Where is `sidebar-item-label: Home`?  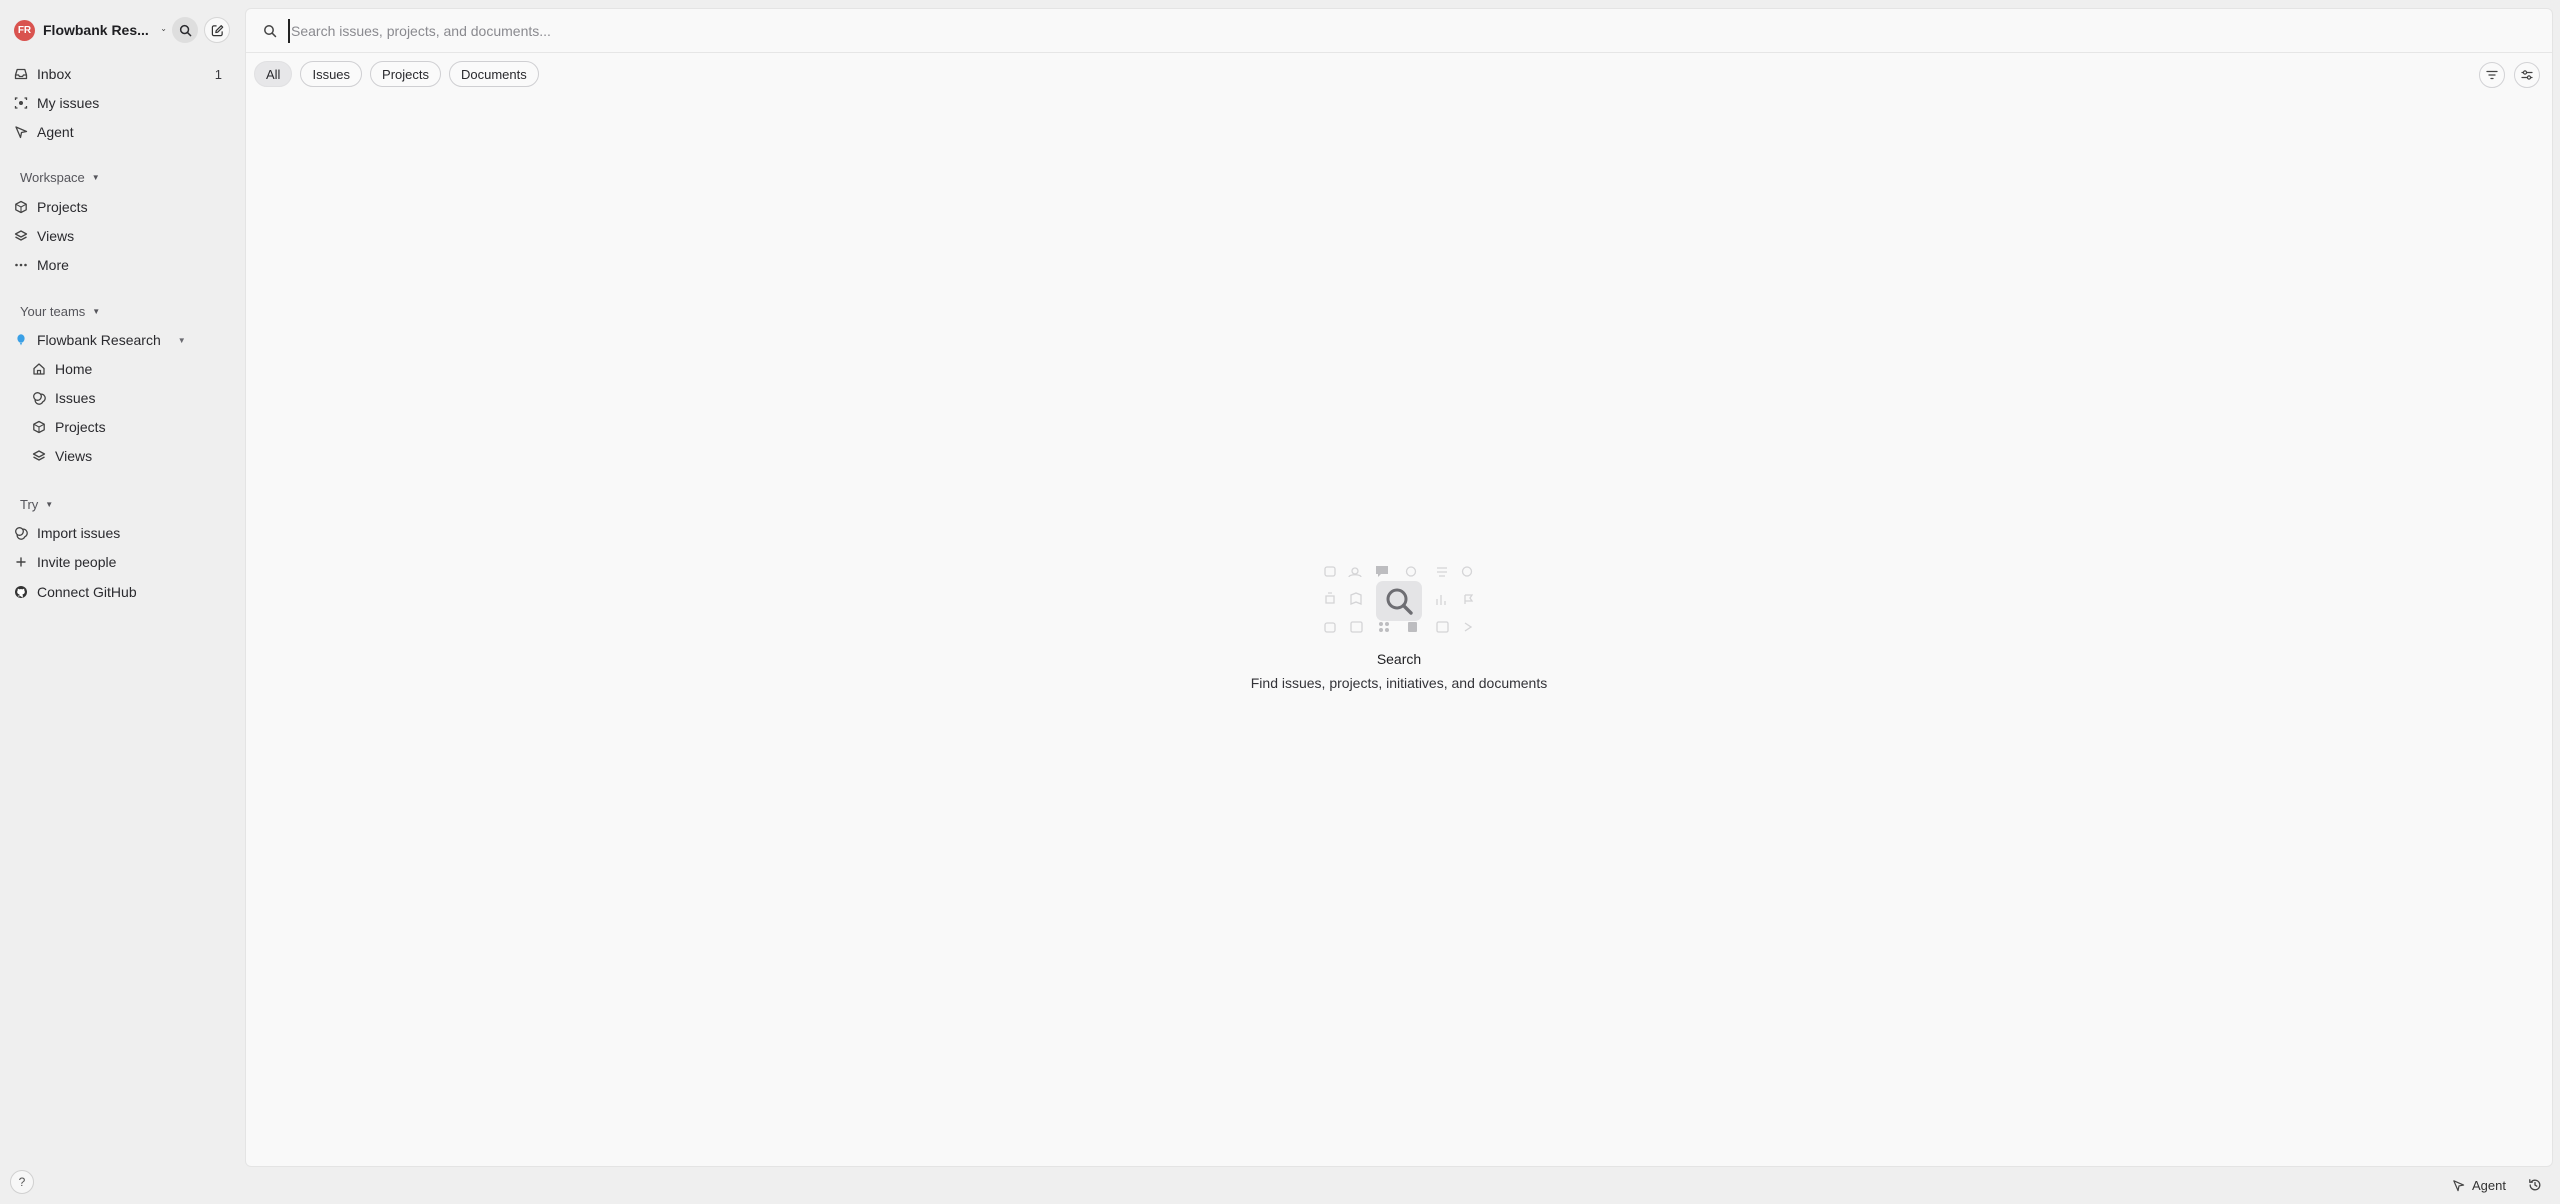 sidebar-item-label: Home is located at coordinates (74, 369).